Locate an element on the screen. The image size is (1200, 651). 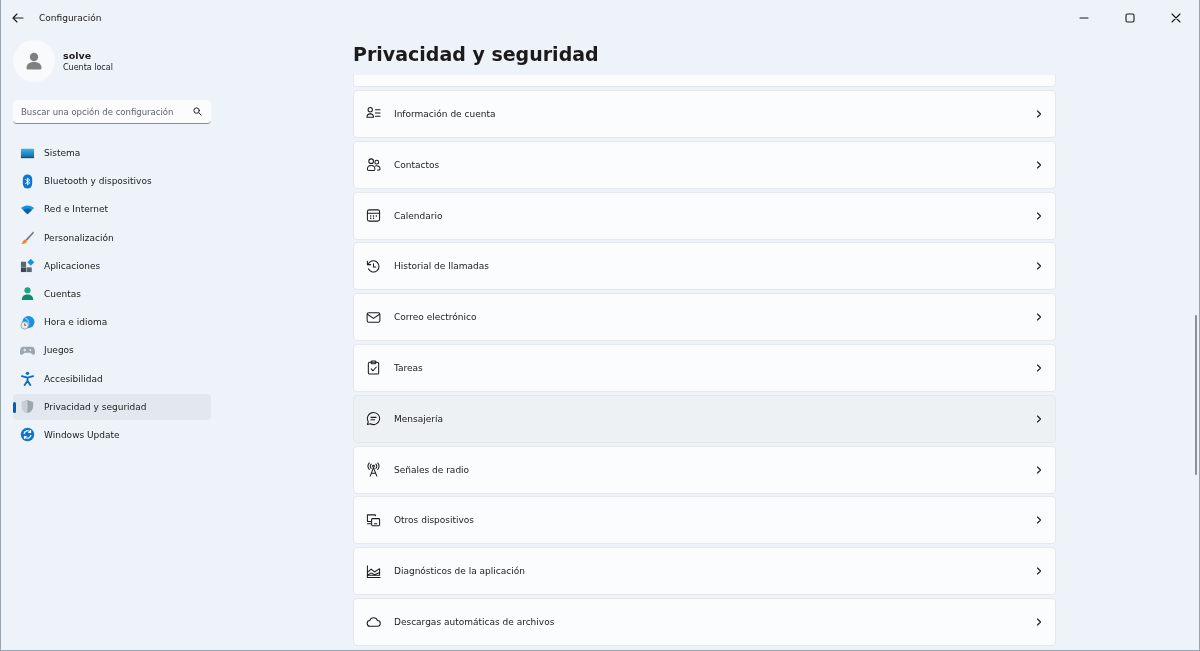
window-title: Configuración is located at coordinates (70, 18).